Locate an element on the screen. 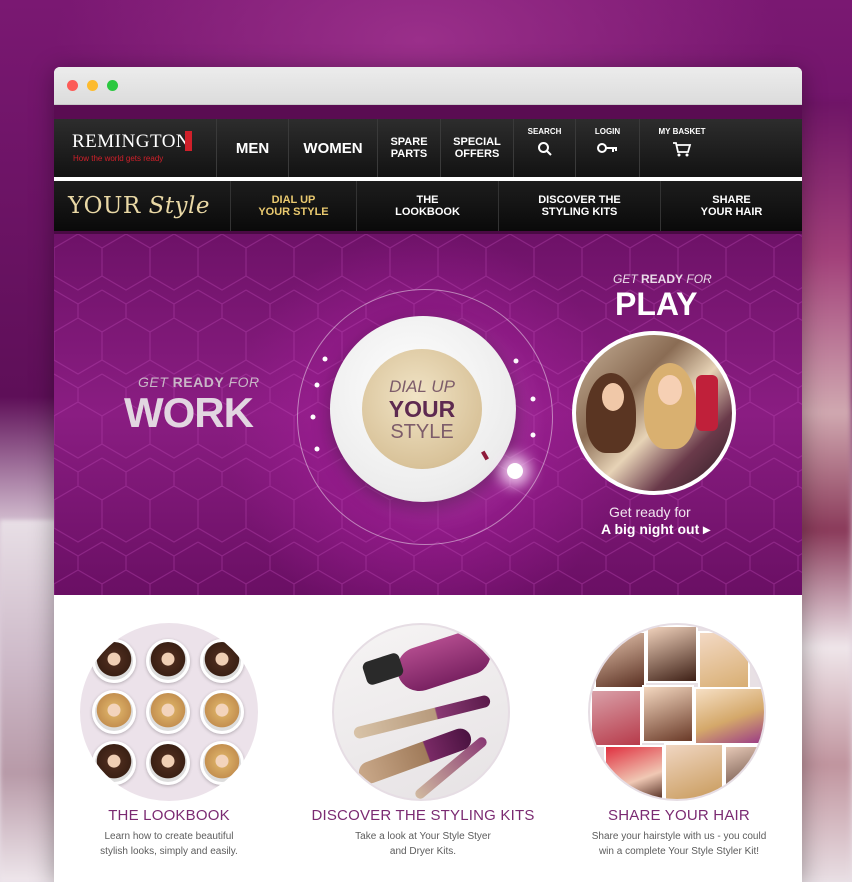  dial-text-line3: STYLE is located at coordinates (422, 432).